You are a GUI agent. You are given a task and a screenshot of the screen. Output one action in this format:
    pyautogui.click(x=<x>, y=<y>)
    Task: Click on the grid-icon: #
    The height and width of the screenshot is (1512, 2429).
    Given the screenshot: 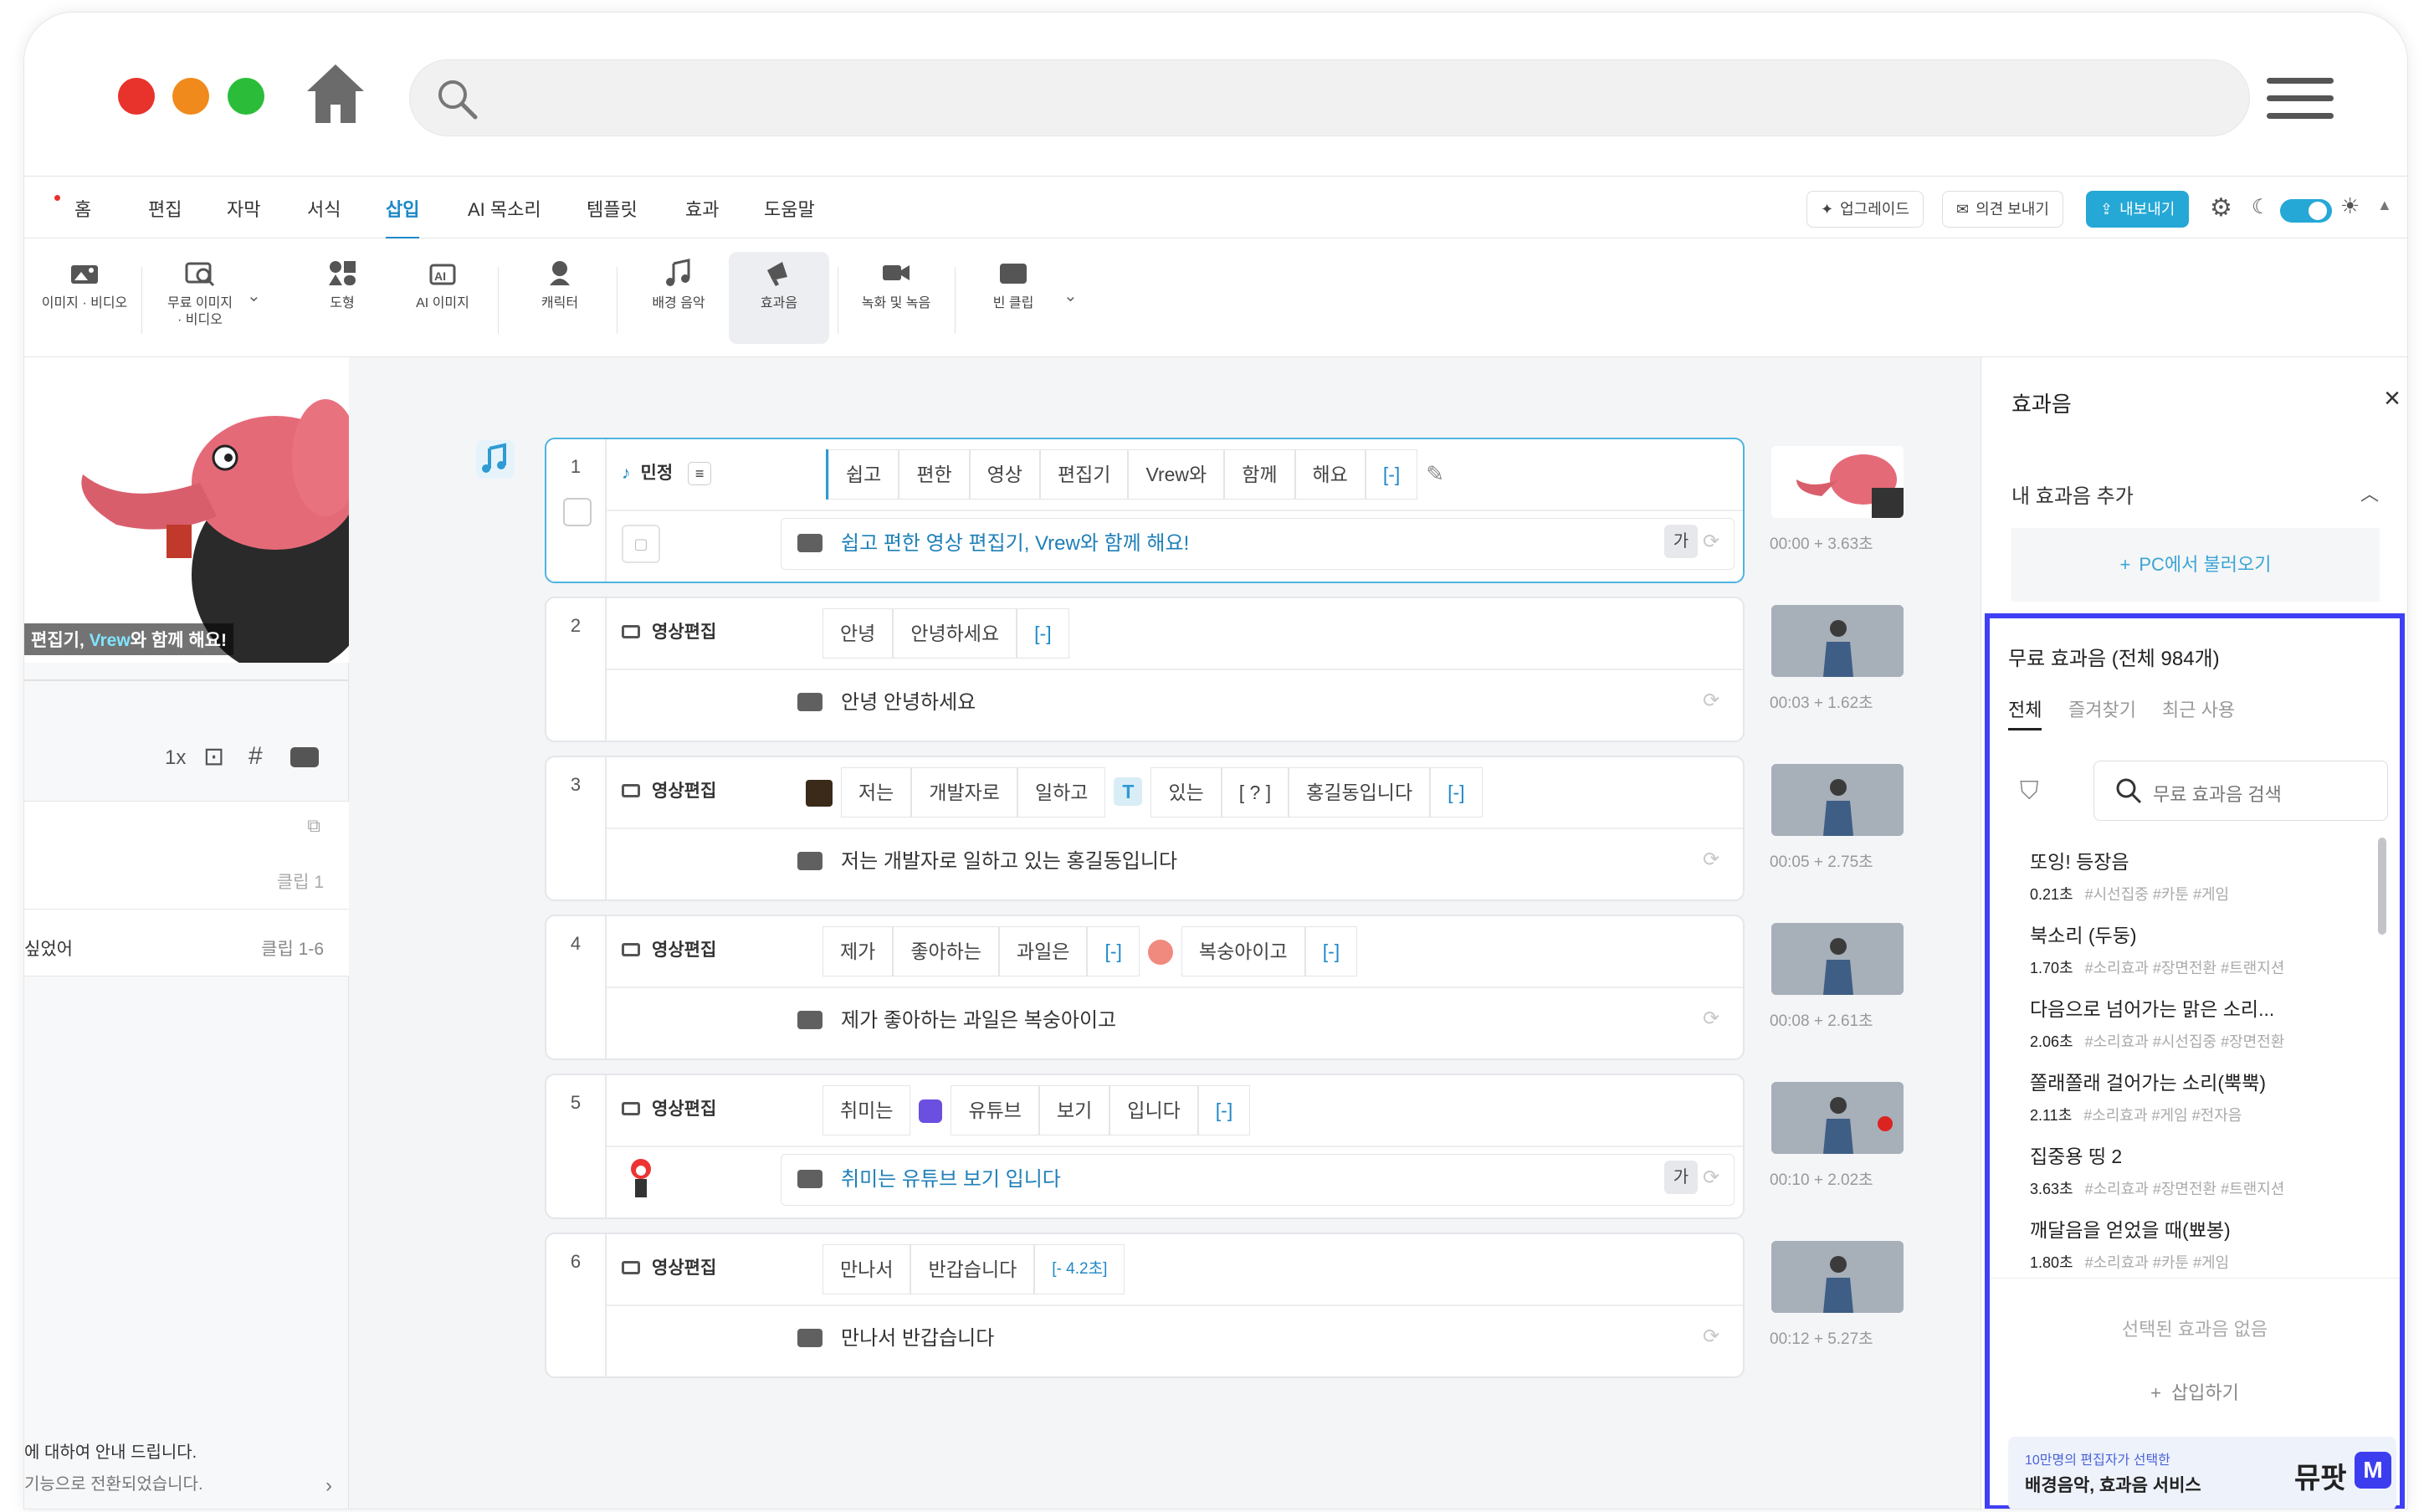 What is the action you would take?
    pyautogui.click(x=256, y=756)
    